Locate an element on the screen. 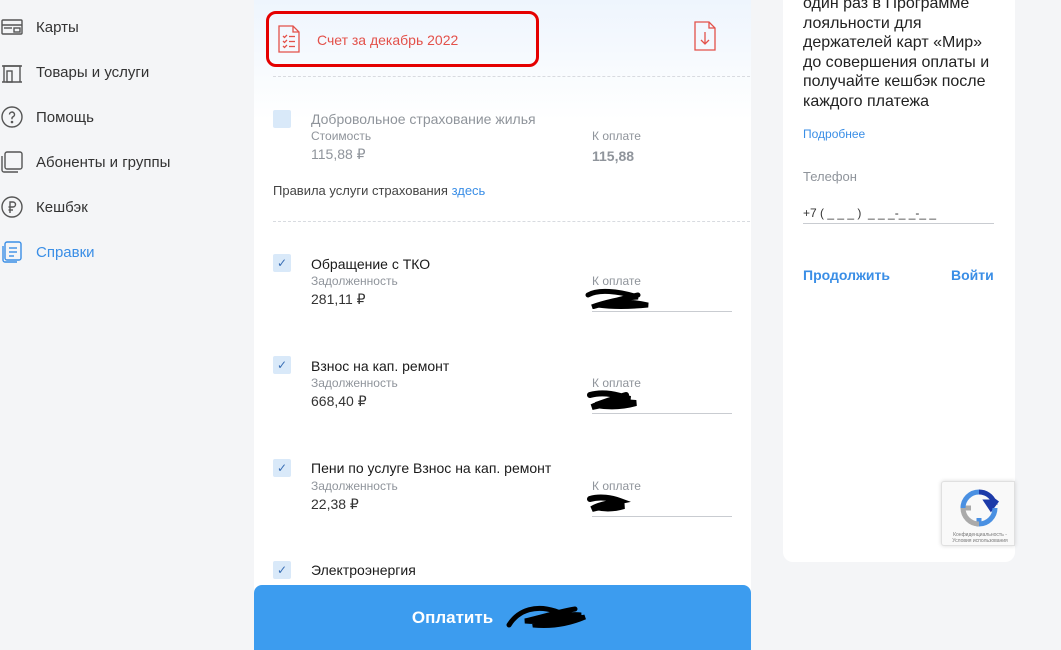 The width and height of the screenshot is (1061, 650). invoice-header: Счет за декабрь 2022 is located at coordinates (402, 39).